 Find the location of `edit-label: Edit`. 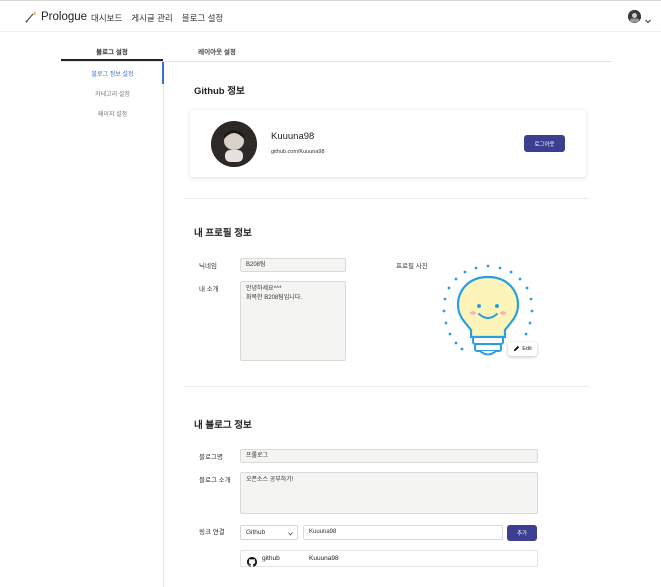

edit-label: Edit is located at coordinates (527, 349).